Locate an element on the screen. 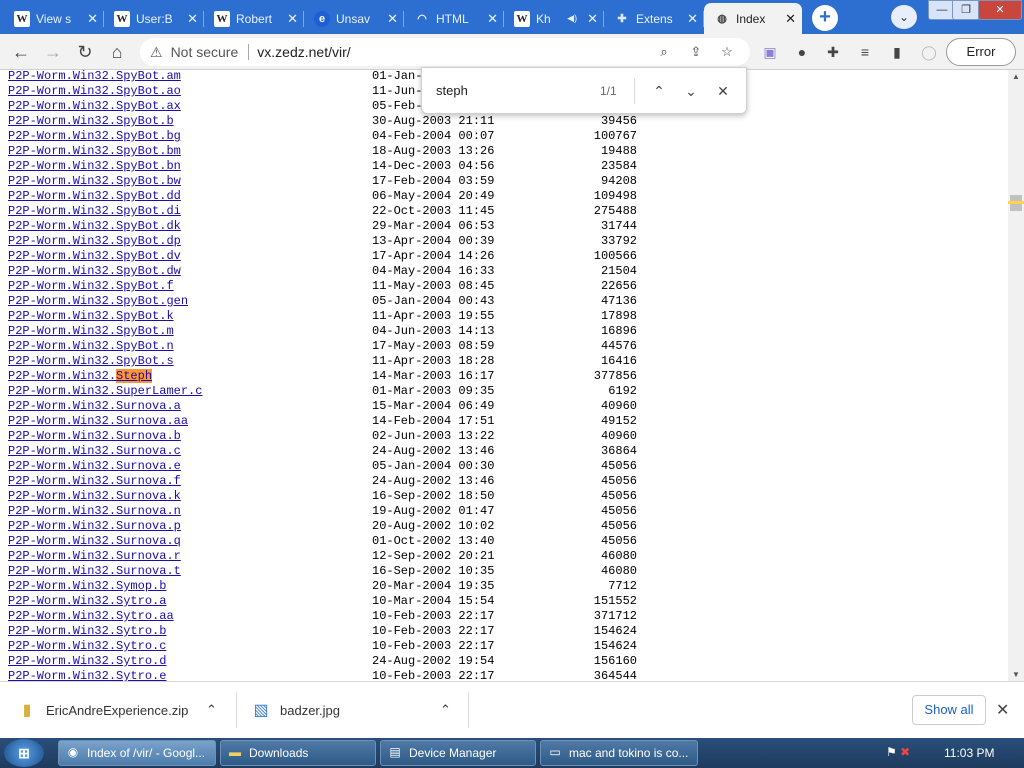 The height and width of the screenshot is (768, 1024). file-link: P2P-Worm.Win32.SpyBot.ax is located at coordinates (94, 106).